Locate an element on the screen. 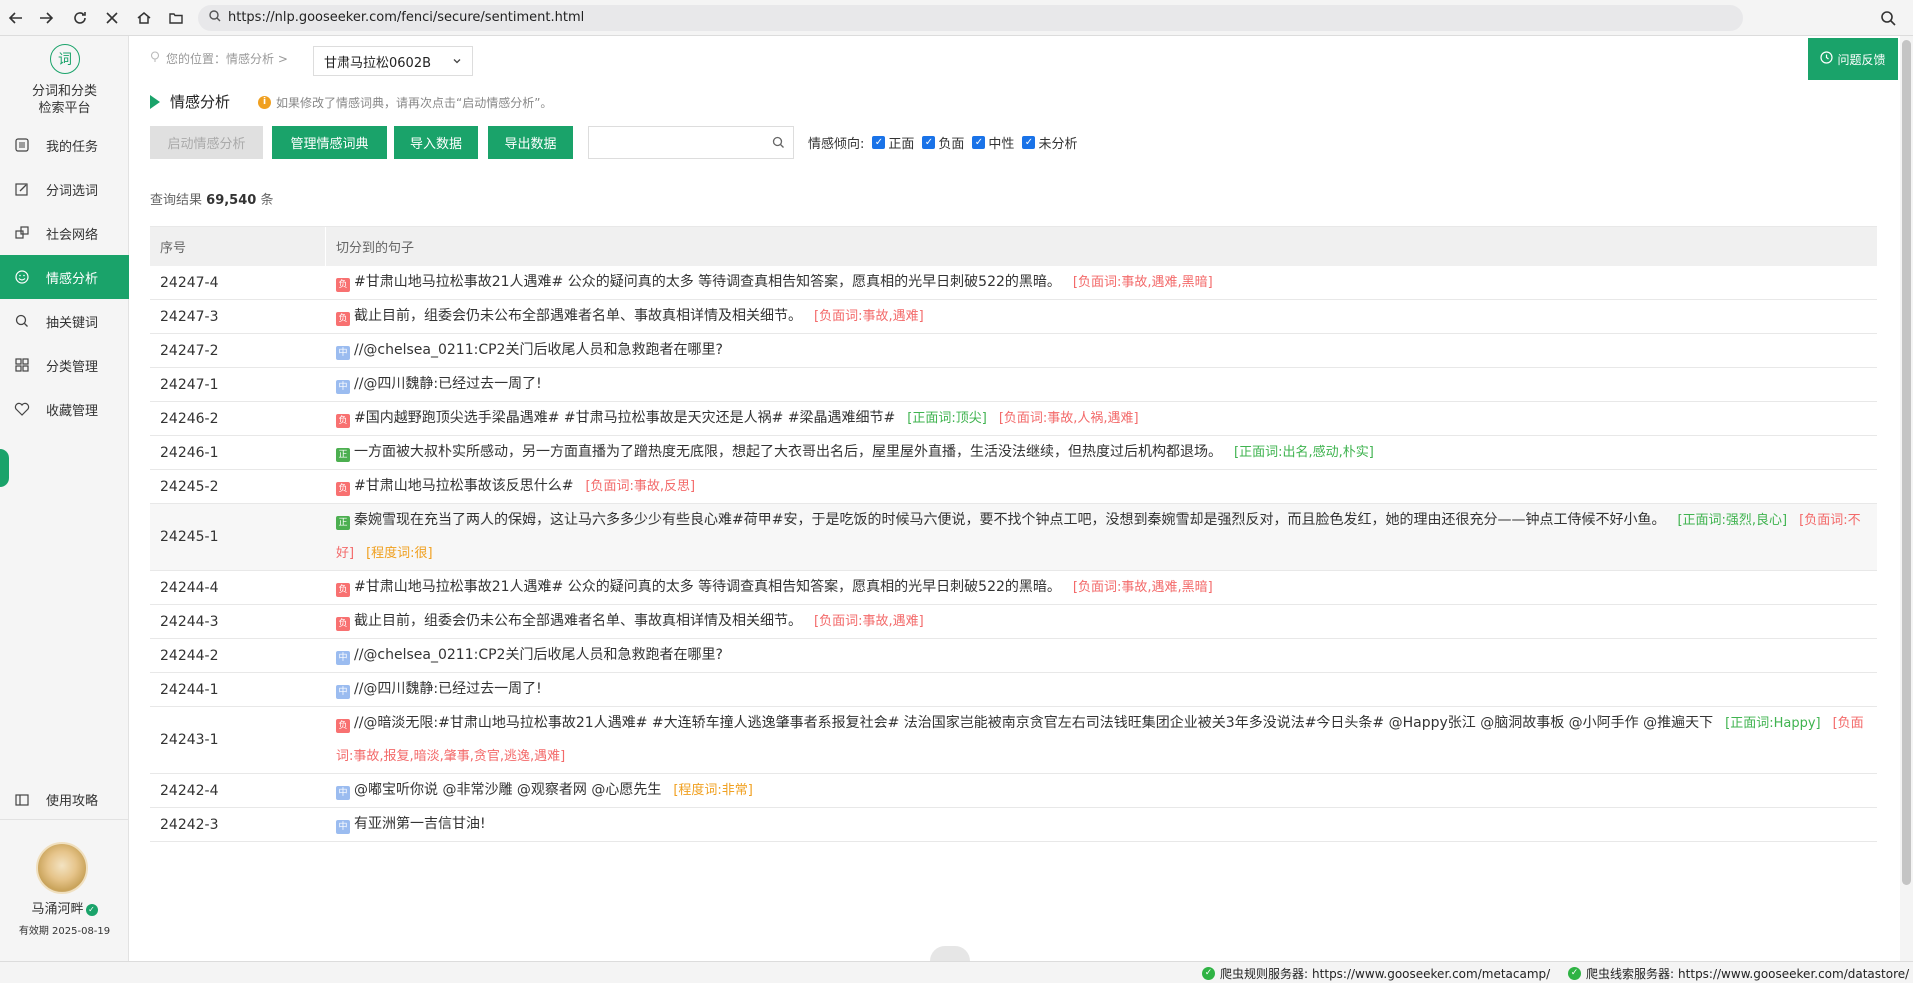  section-title: 情感分析 is located at coordinates (190, 101).